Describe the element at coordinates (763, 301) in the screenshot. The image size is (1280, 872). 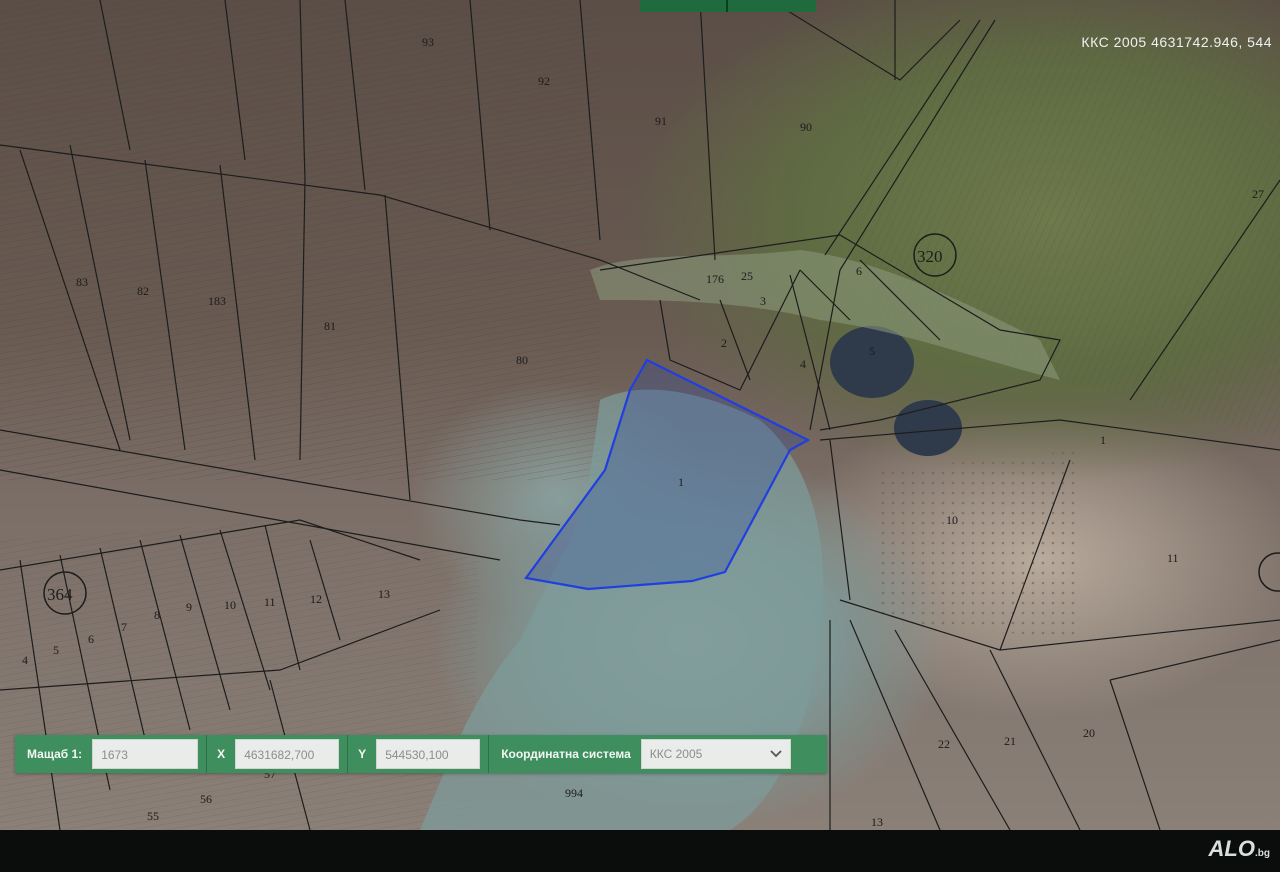
I see `parcel-label: 3` at that location.